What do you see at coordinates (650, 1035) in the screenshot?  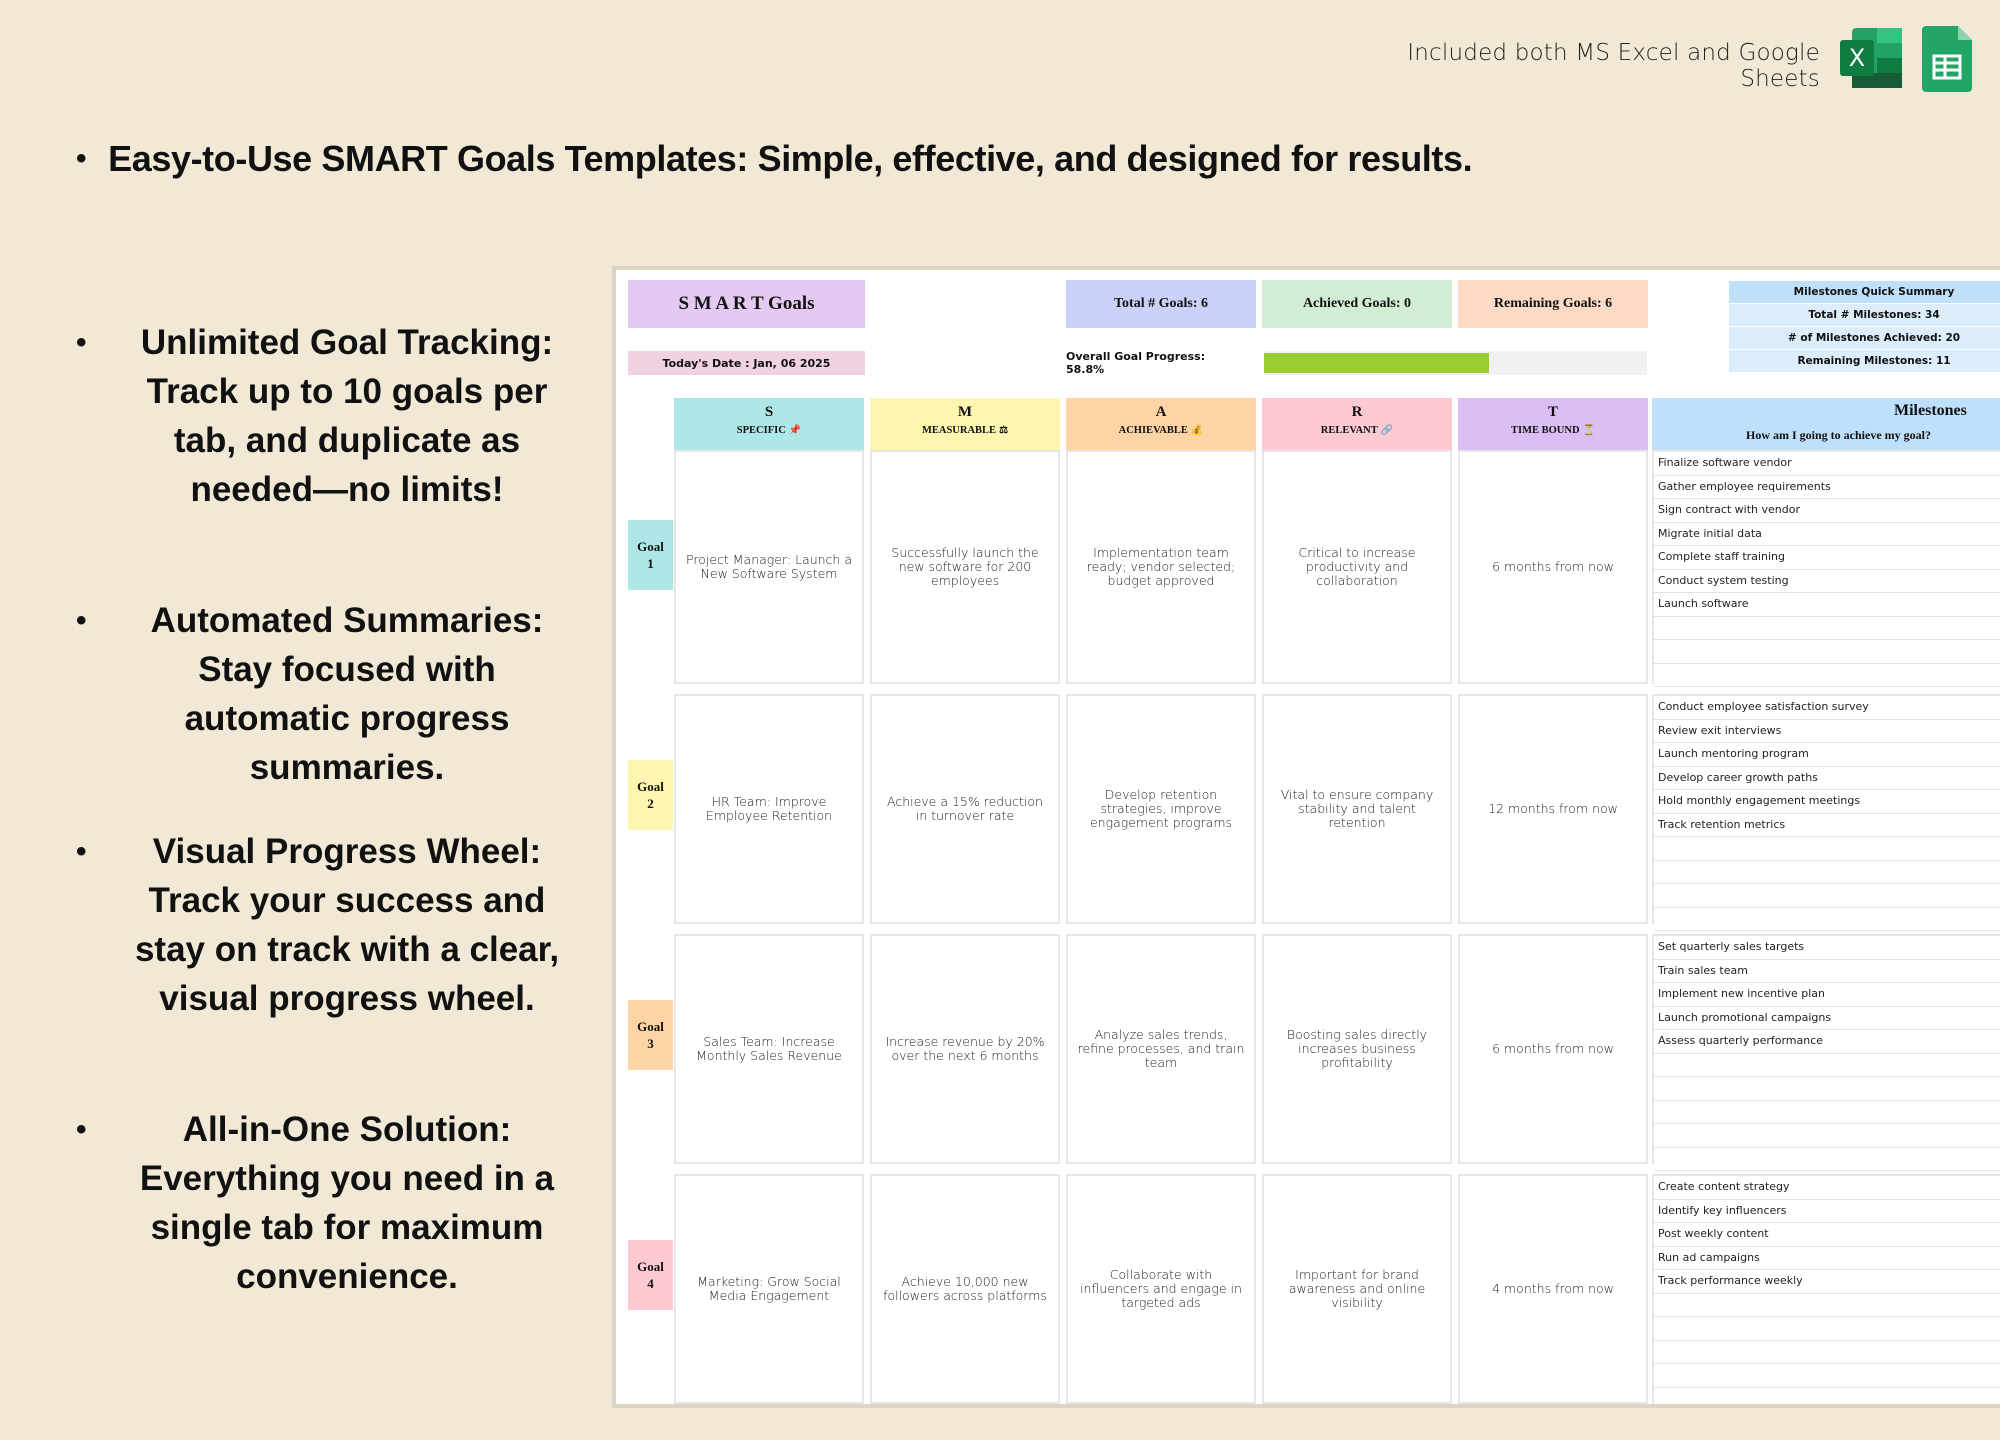 I see `goal-label-text: Goal 3` at bounding box center [650, 1035].